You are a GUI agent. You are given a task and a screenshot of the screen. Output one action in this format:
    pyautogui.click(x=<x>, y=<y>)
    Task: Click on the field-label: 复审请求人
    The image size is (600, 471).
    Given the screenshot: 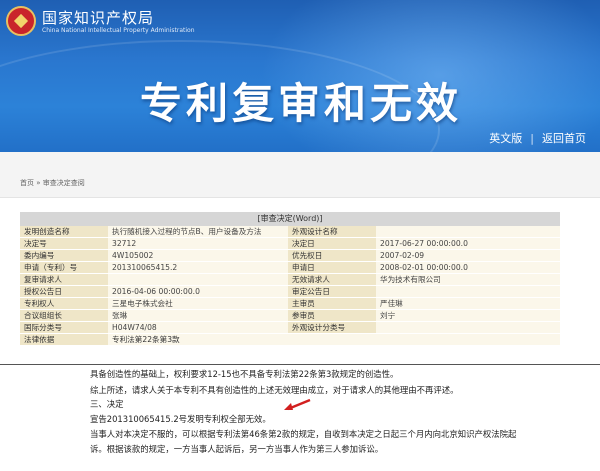 What is the action you would take?
    pyautogui.click(x=64, y=279)
    